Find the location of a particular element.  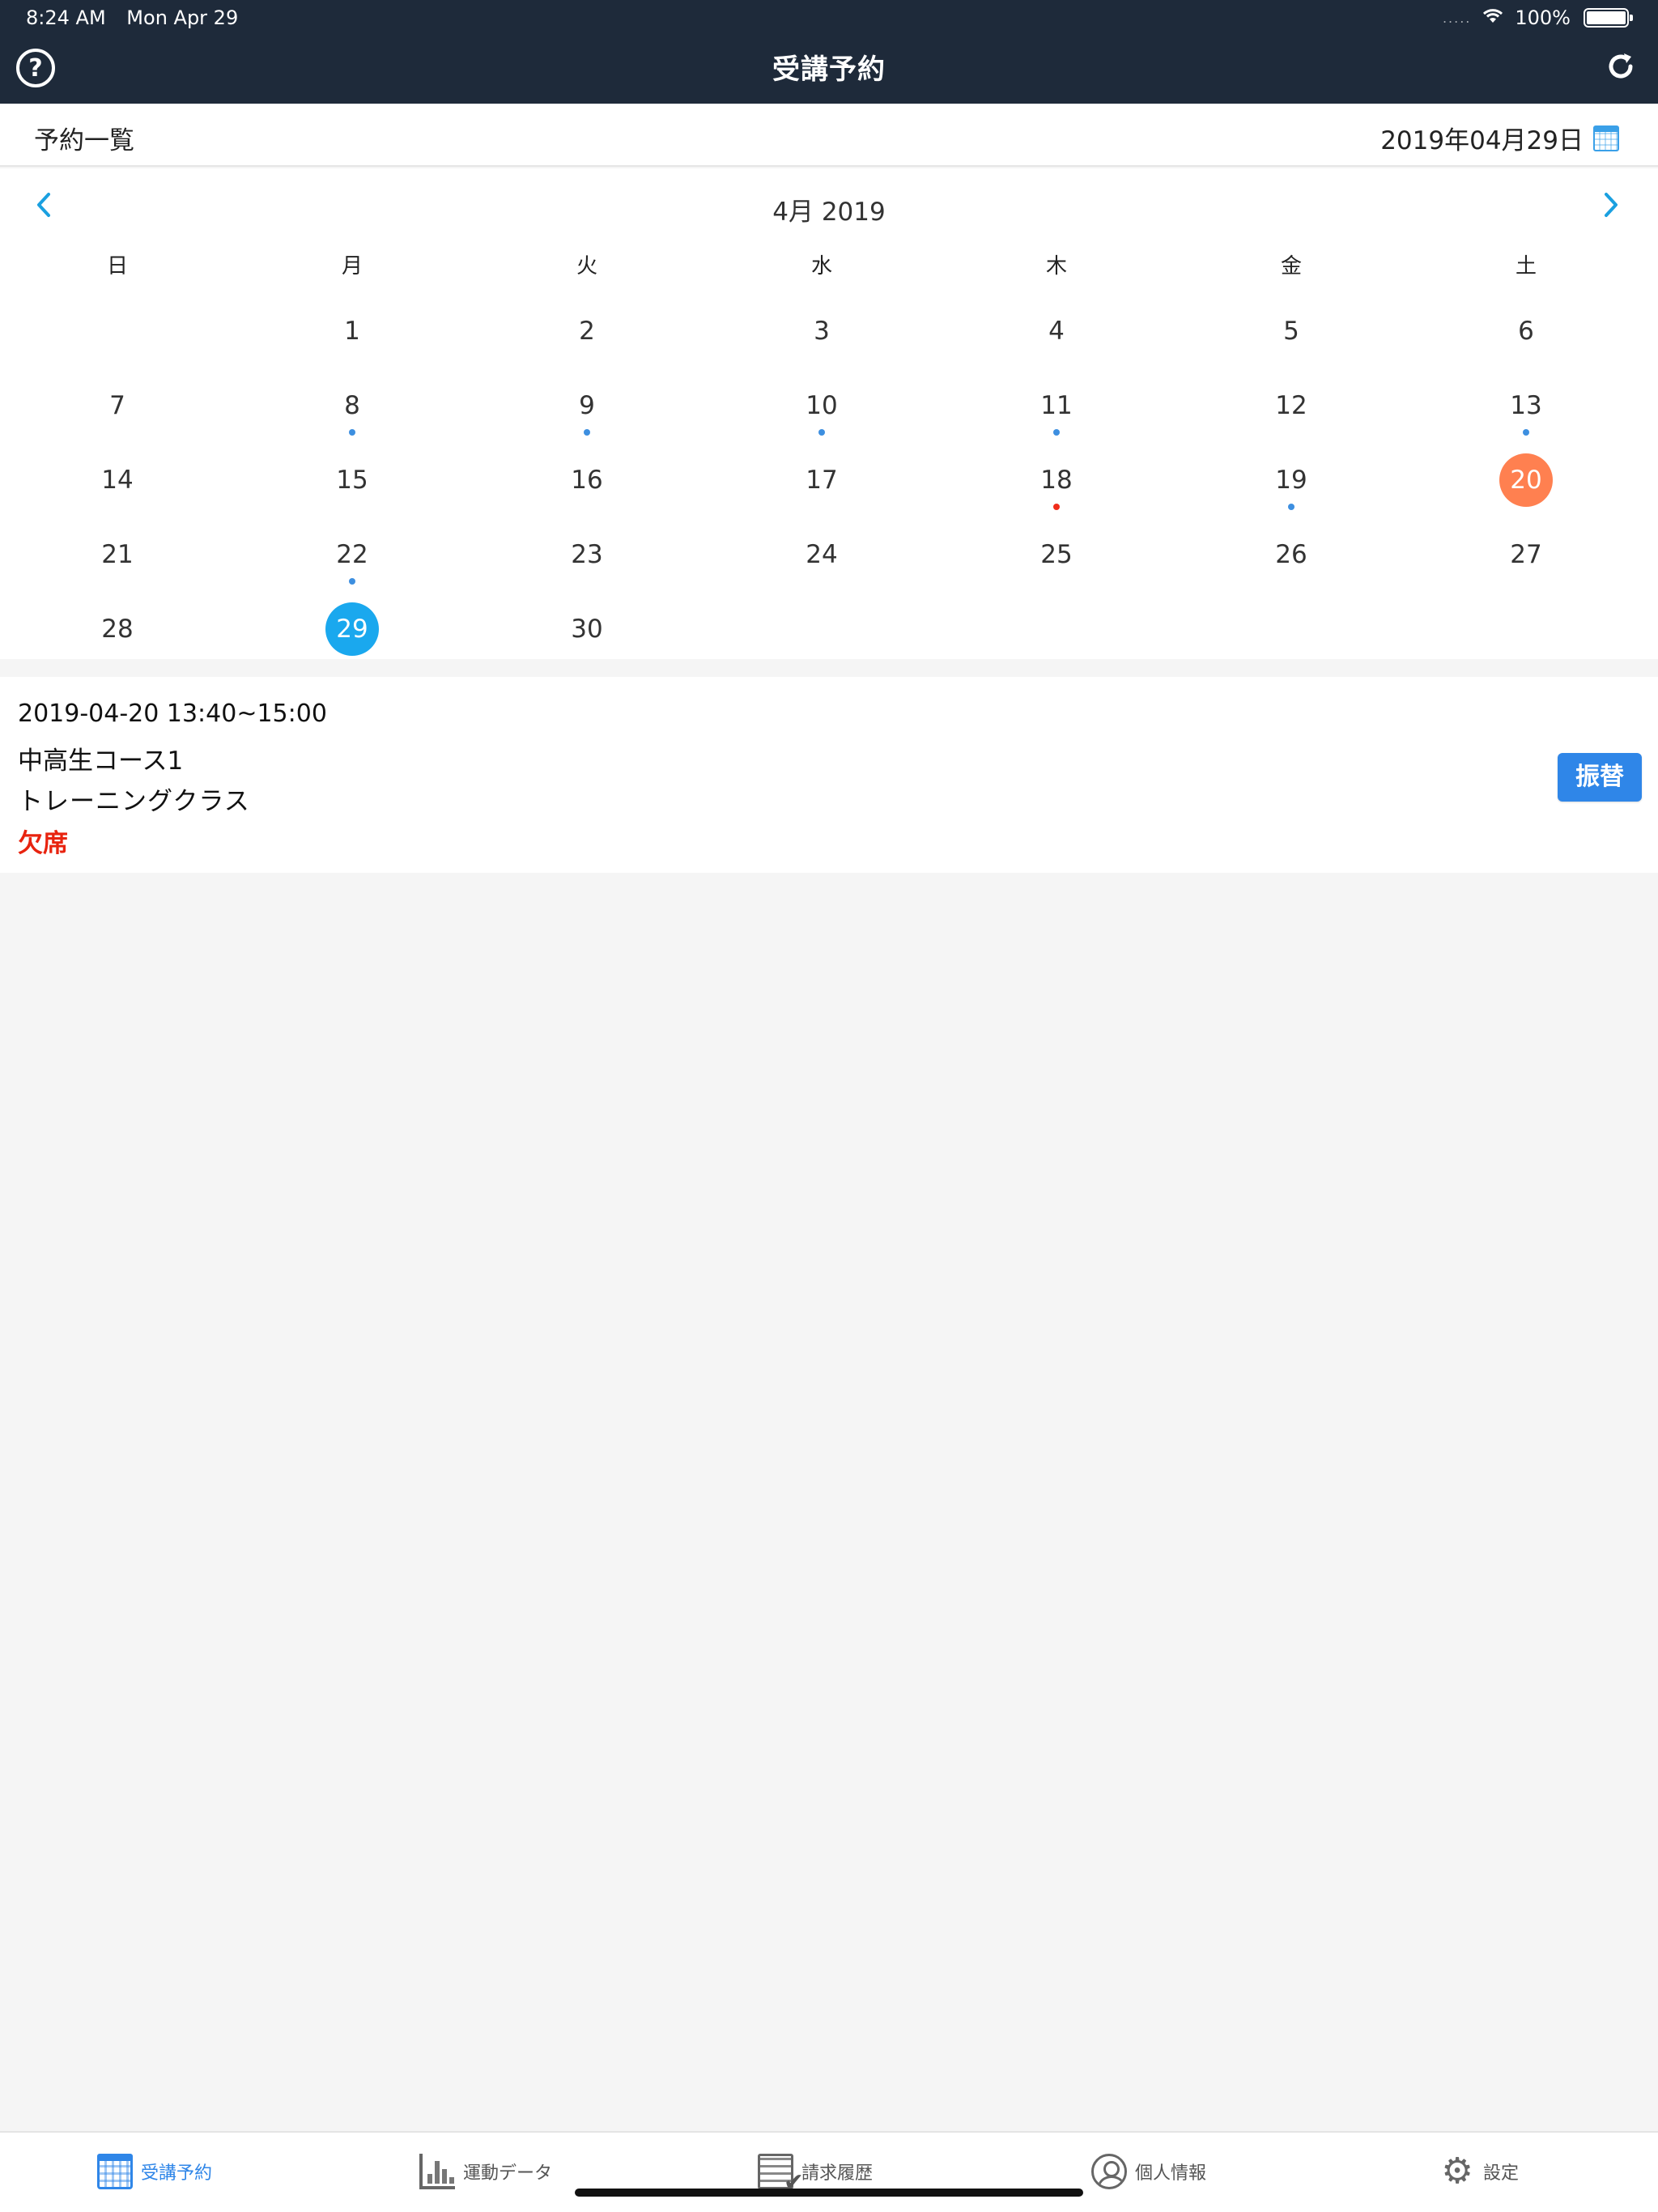

absence-dot is located at coordinates (1056, 507).